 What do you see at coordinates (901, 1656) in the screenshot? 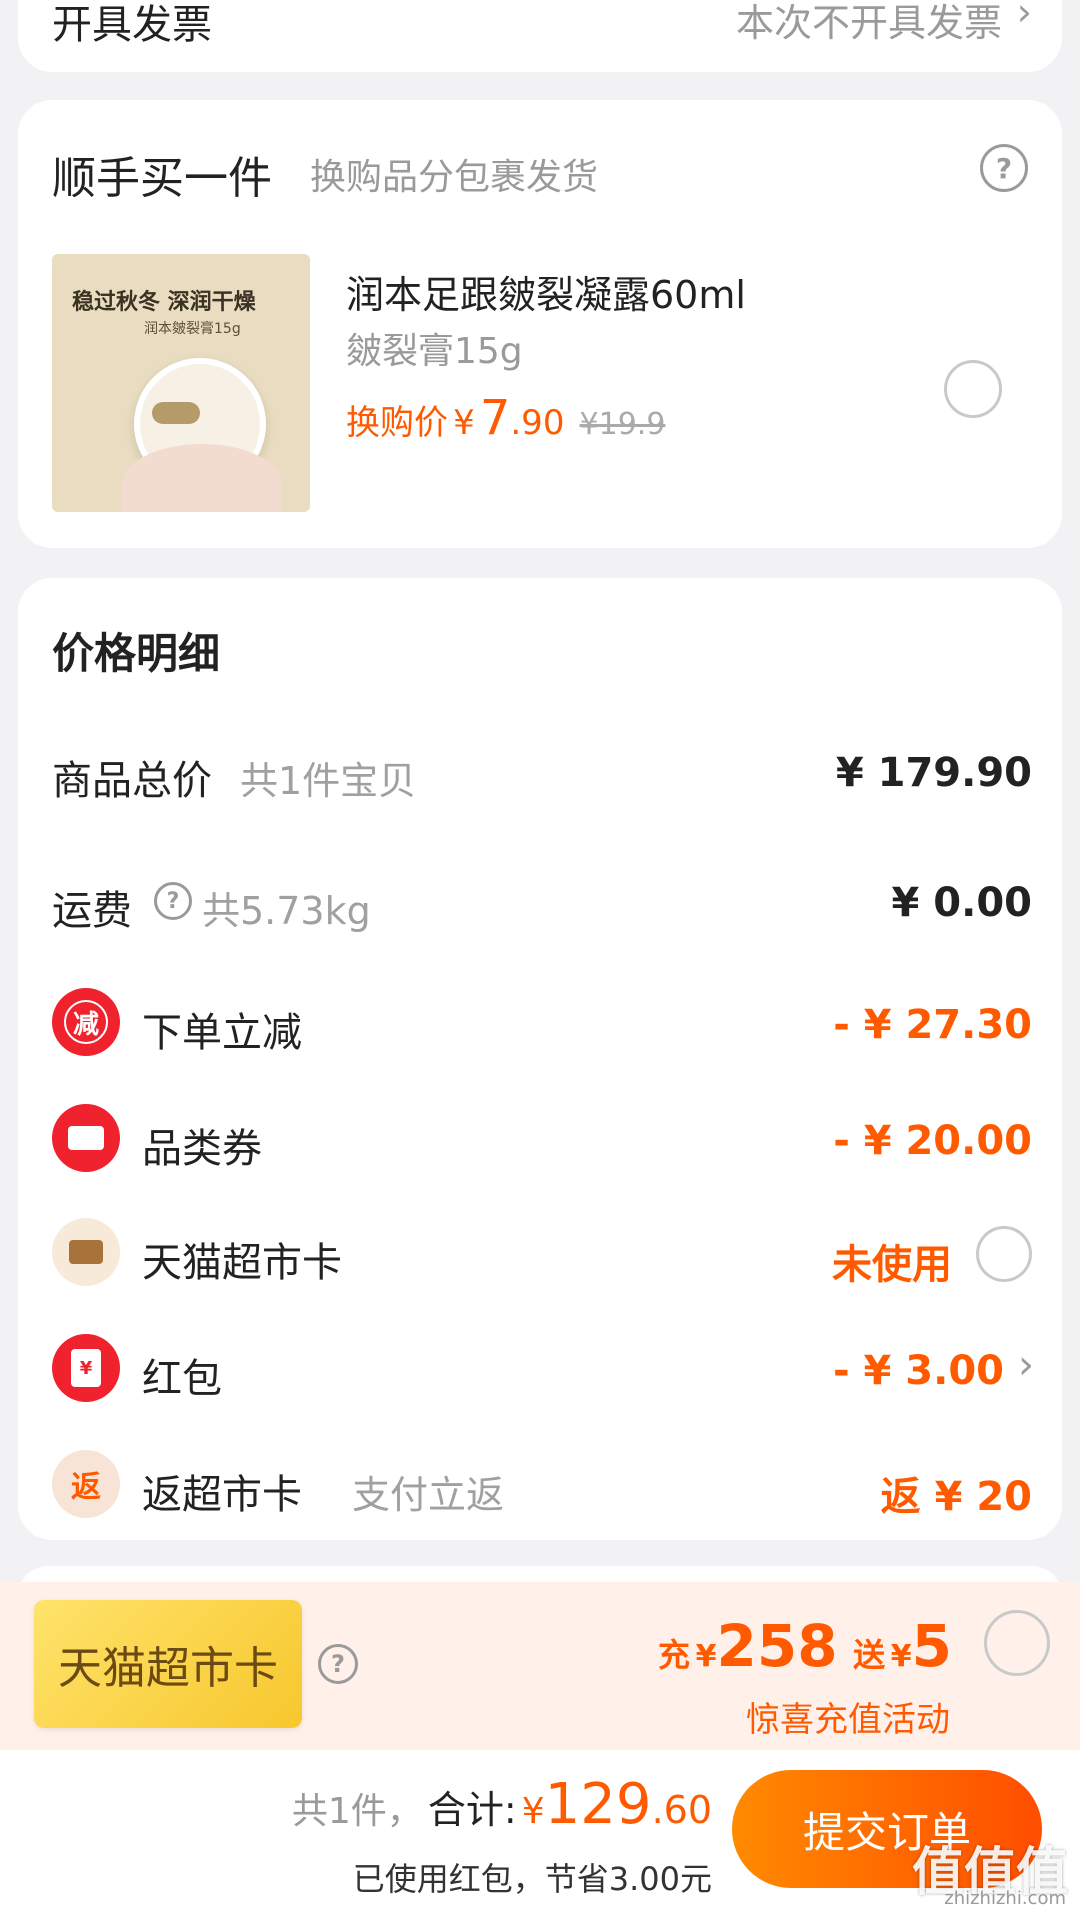
I see `promo-gift-currency: ¥` at bounding box center [901, 1656].